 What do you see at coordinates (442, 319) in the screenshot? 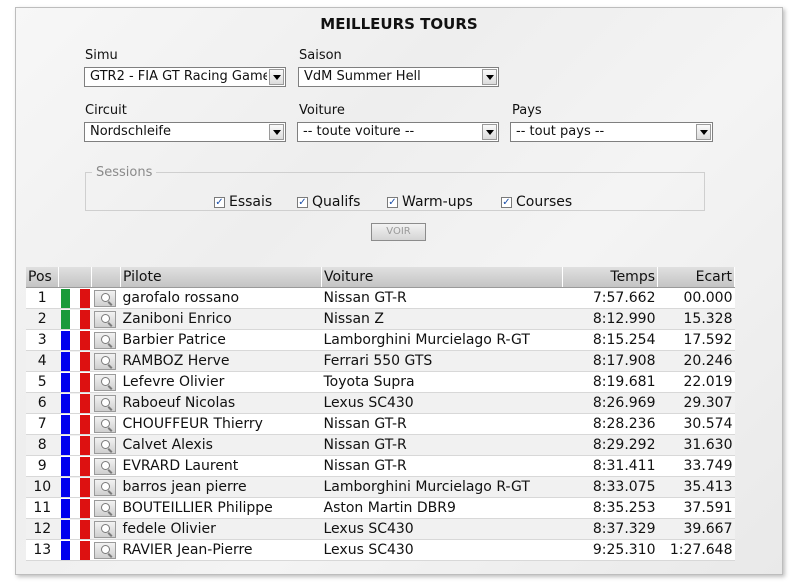
I see `row-voiture: Nissan Z` at bounding box center [442, 319].